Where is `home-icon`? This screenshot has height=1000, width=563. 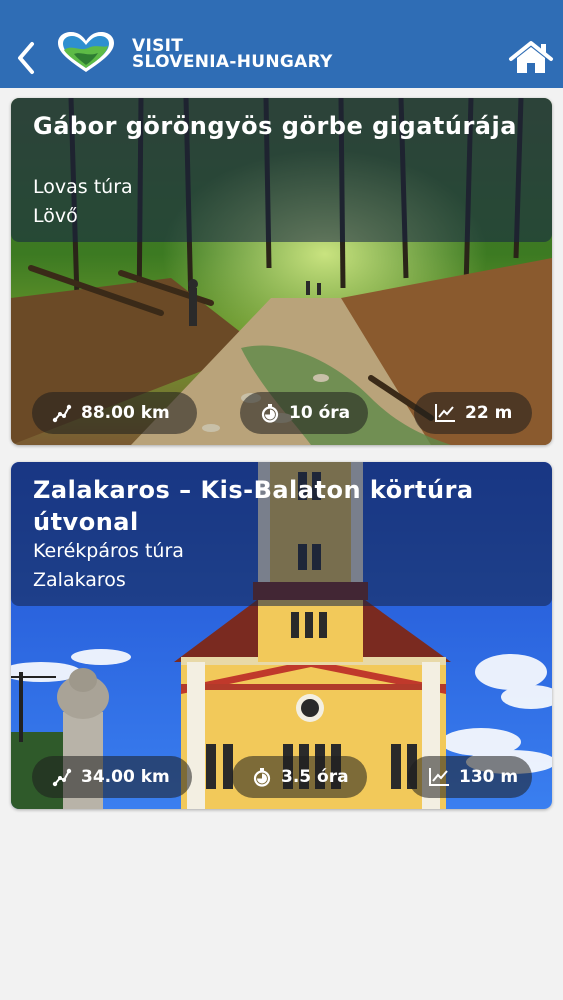 home-icon is located at coordinates (531, 57).